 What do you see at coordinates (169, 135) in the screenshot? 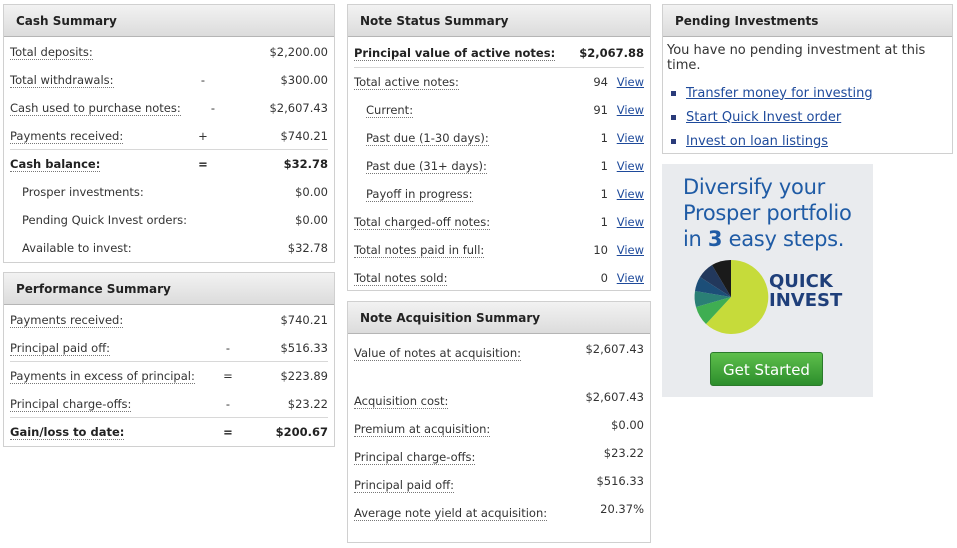
I see `cash-row-payments-received: Payments received: + $740.21` at bounding box center [169, 135].